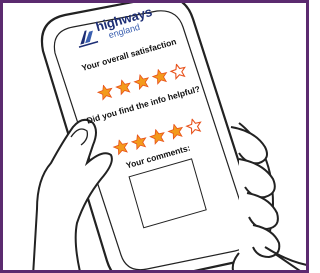  I want to click on highways-logo-icon, so click(88, 39).